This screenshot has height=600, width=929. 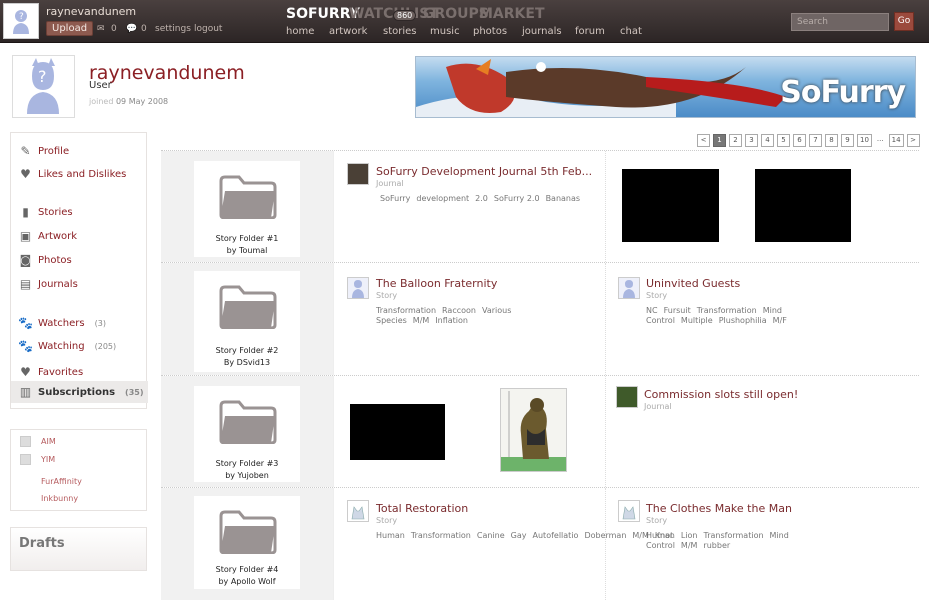 I want to click on tag: Fursuit, so click(x=677, y=310).